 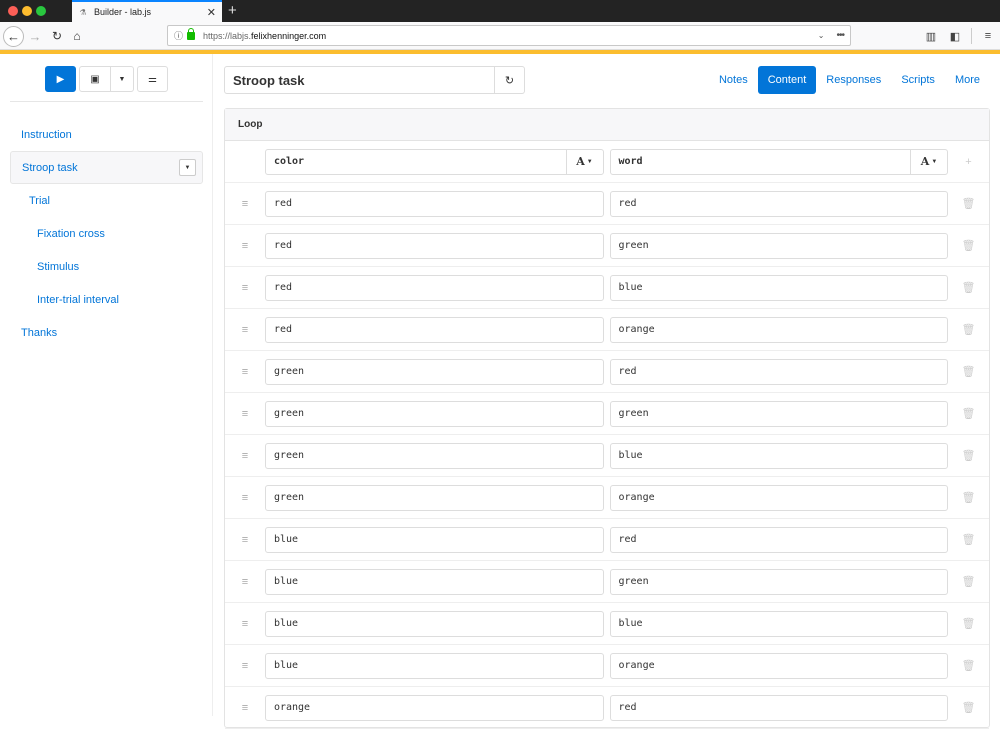 I want to click on close-tab-icon: ✕, so click(x=211, y=12).